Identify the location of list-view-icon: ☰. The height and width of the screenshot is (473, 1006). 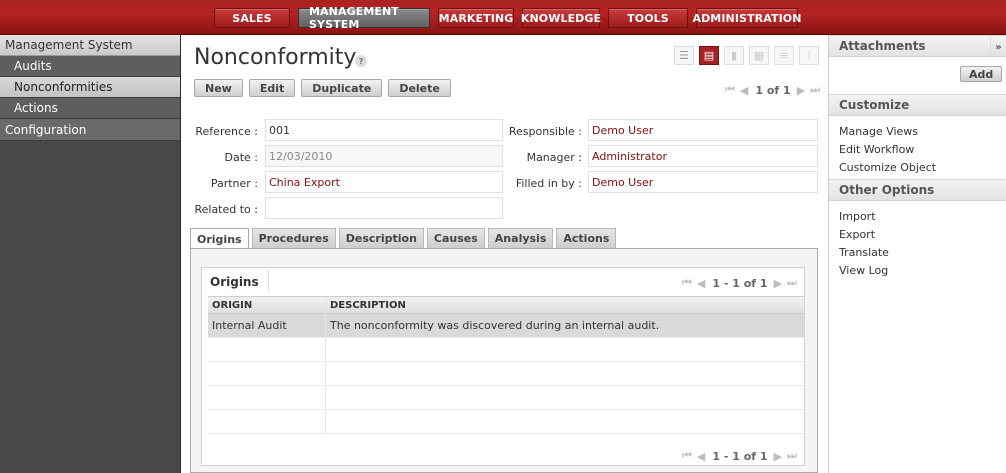
(684, 55).